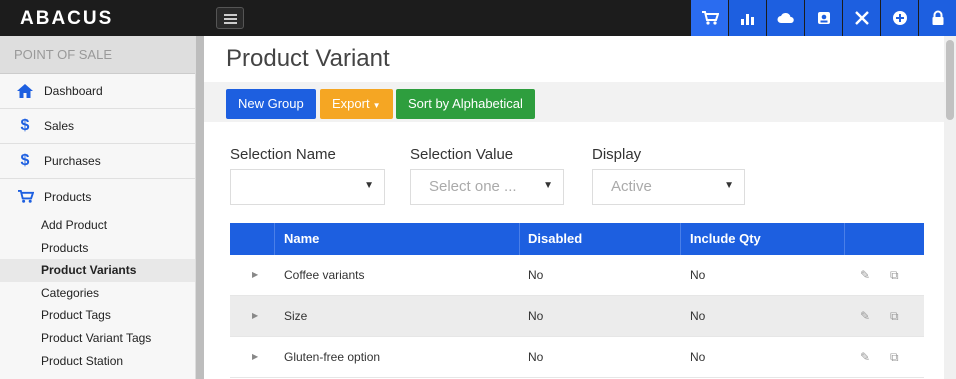 This screenshot has height=379, width=956. Describe the element at coordinates (97, 55) in the screenshot. I see `sidebar-section-title: POINT OF SALE` at that location.